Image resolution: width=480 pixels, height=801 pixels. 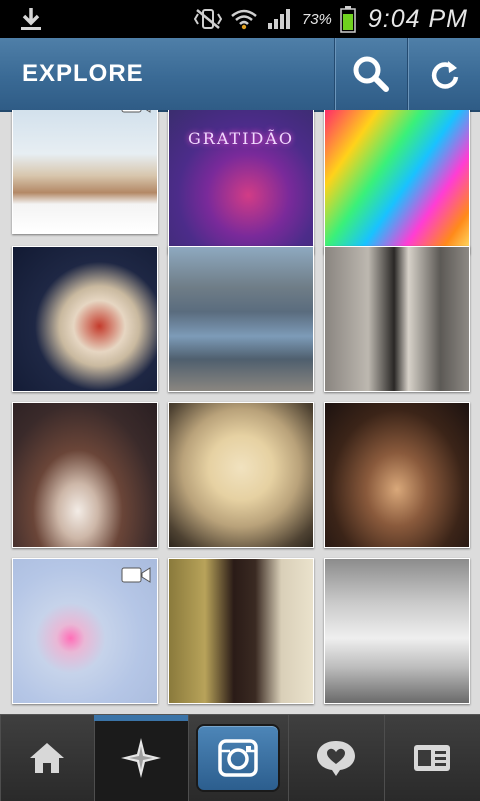 I want to click on profile-icon, so click(x=432, y=758).